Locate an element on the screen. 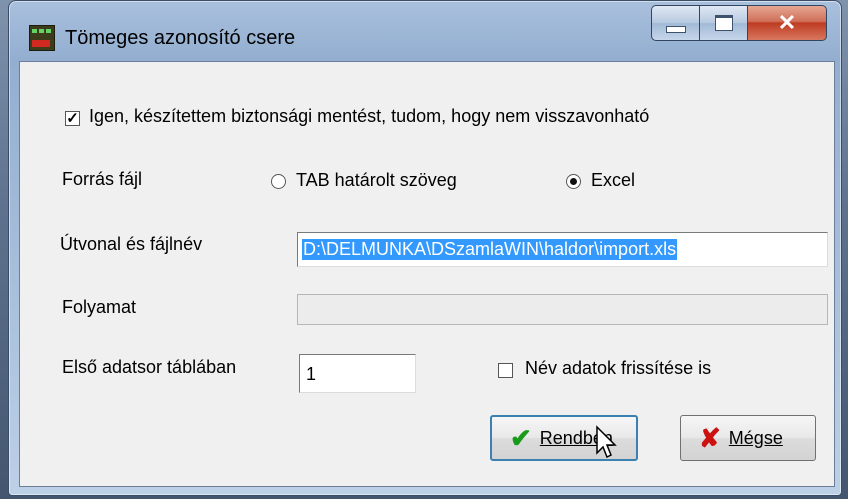 The image size is (848, 499). radio-selected-dot is located at coordinates (573, 181).